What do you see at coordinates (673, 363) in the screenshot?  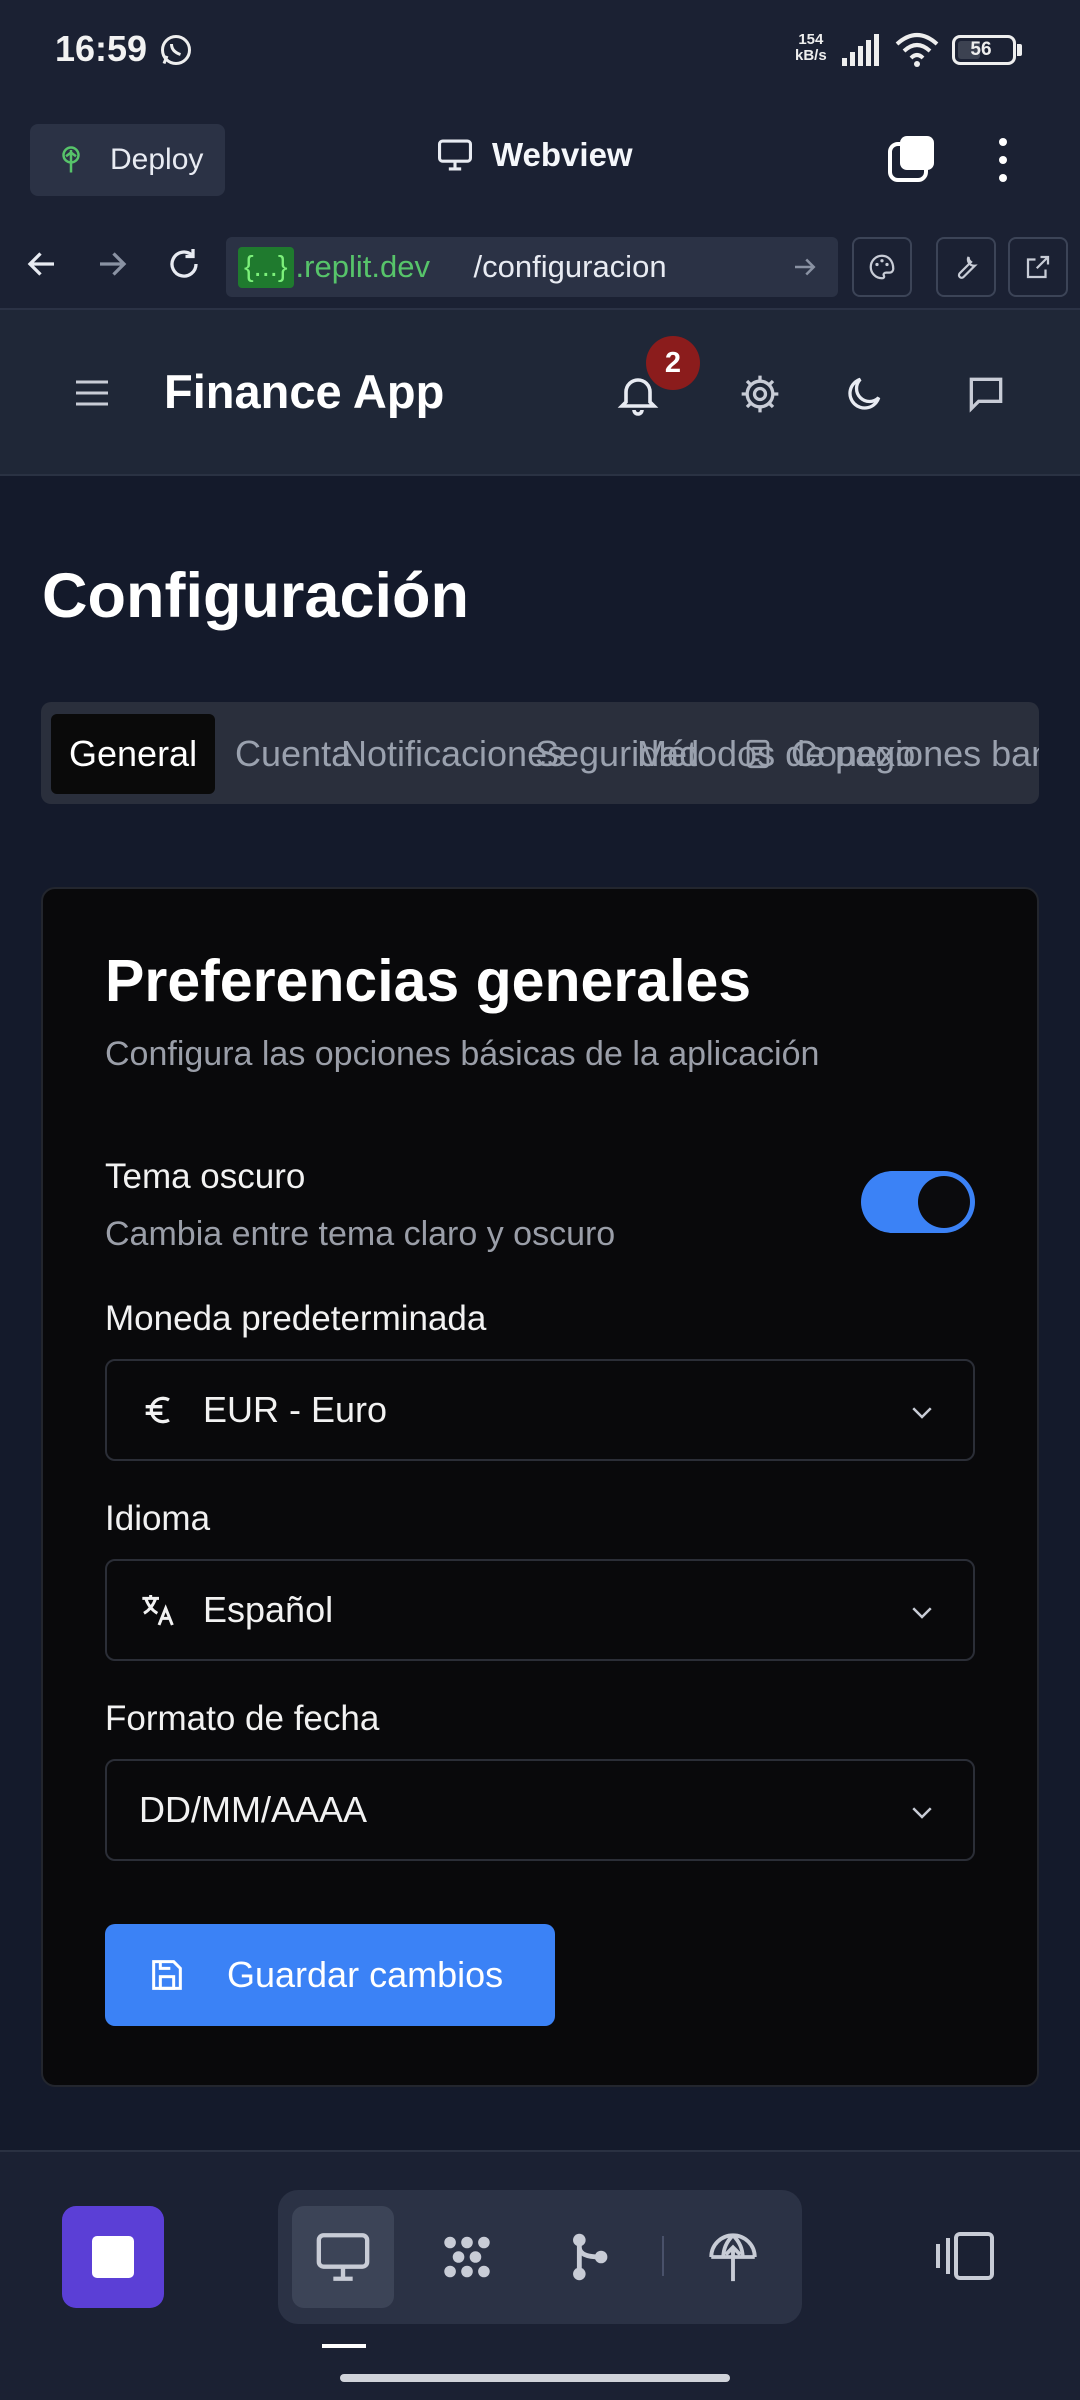 I see `notification-badge: 2` at bounding box center [673, 363].